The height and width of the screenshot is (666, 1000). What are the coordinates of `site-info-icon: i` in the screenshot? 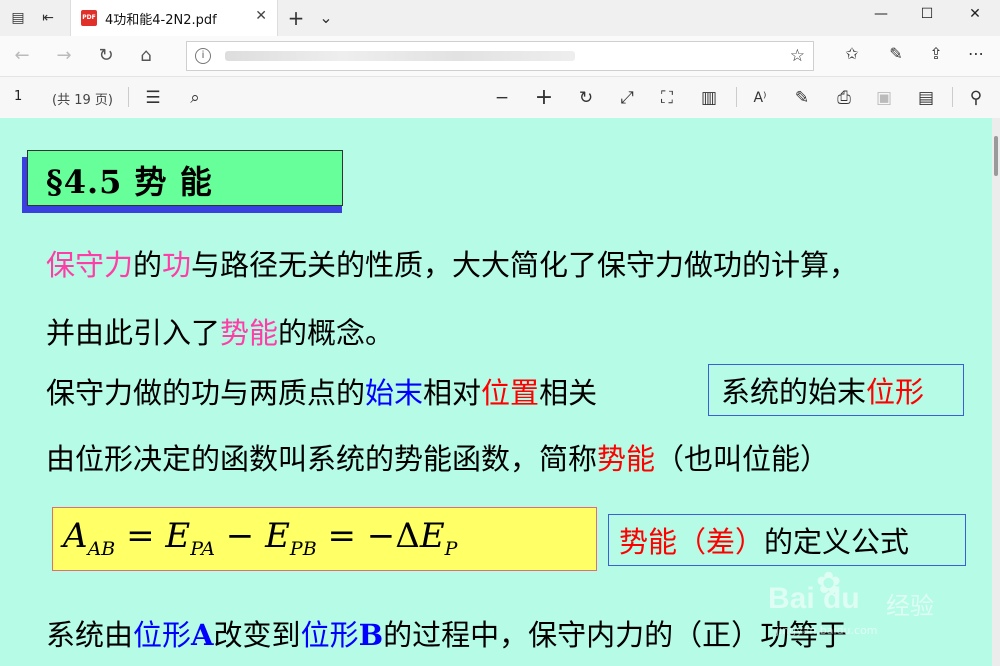 It's located at (203, 56).